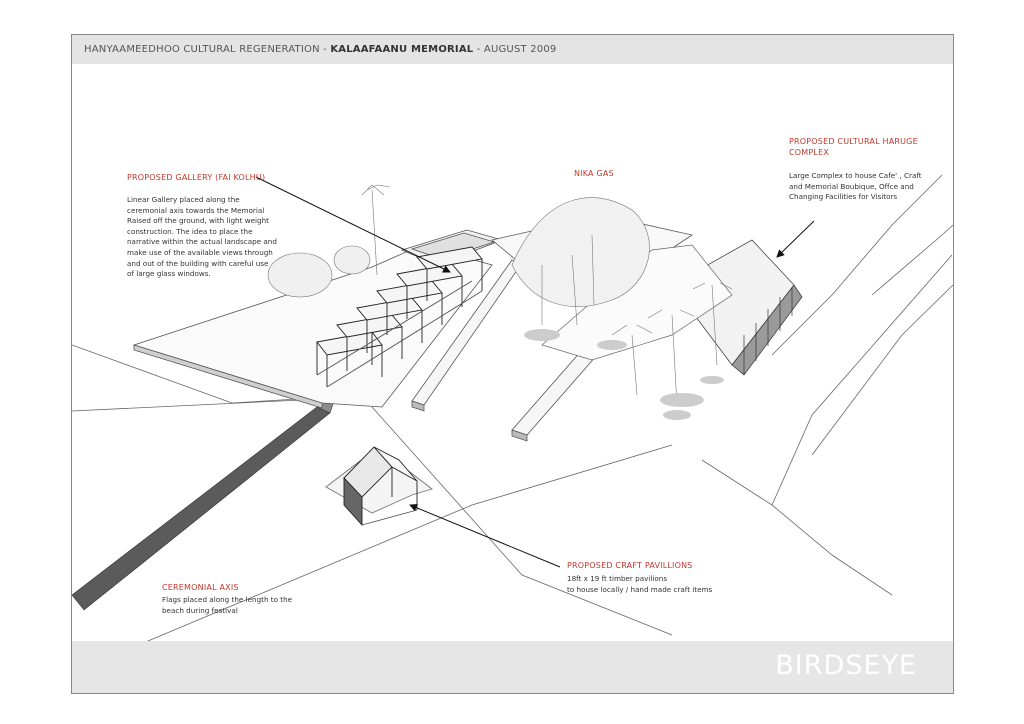  What do you see at coordinates (640, 589) in the screenshot?
I see `pavillions-line: to house locally / hand made craft items` at bounding box center [640, 589].